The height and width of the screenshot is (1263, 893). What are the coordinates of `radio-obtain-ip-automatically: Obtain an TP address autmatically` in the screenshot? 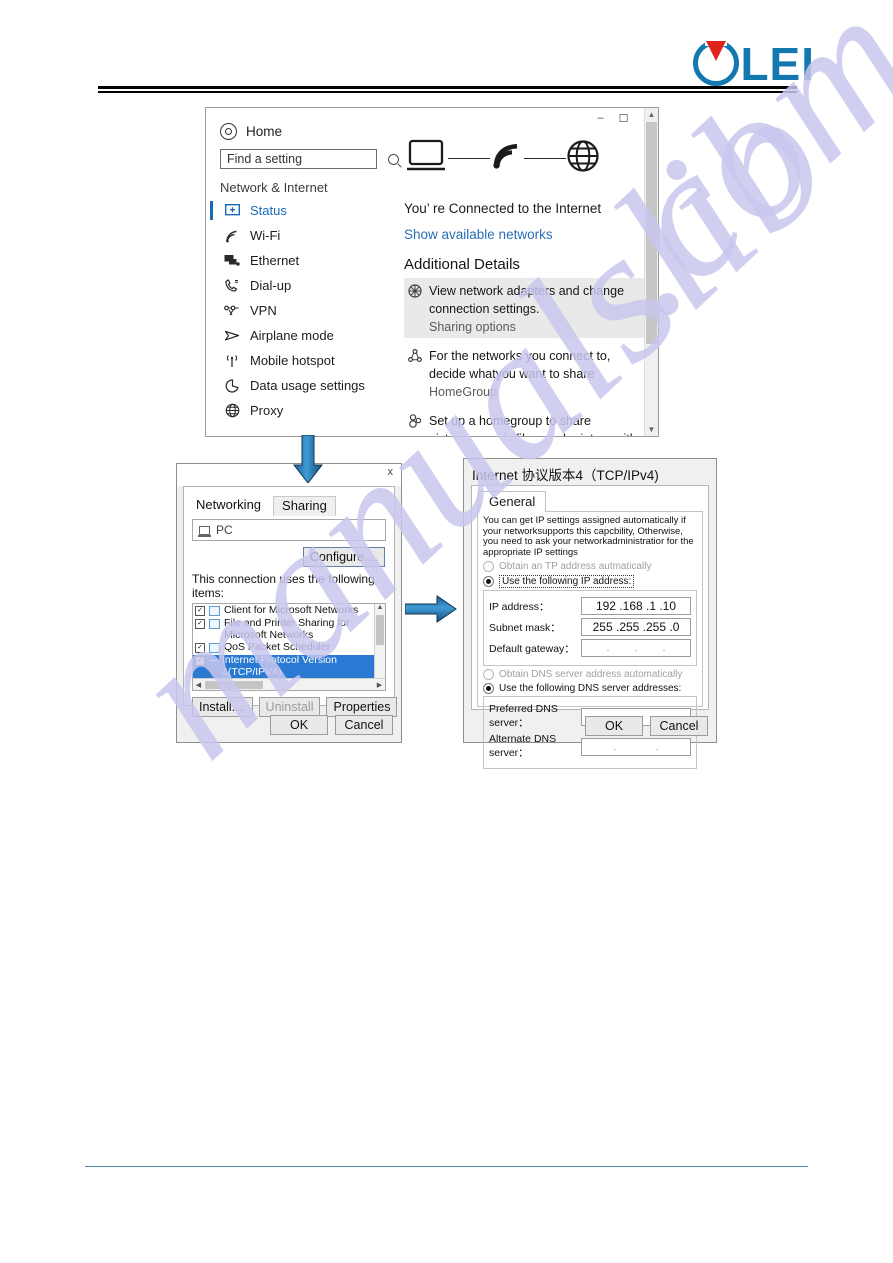 It's located at (590, 566).